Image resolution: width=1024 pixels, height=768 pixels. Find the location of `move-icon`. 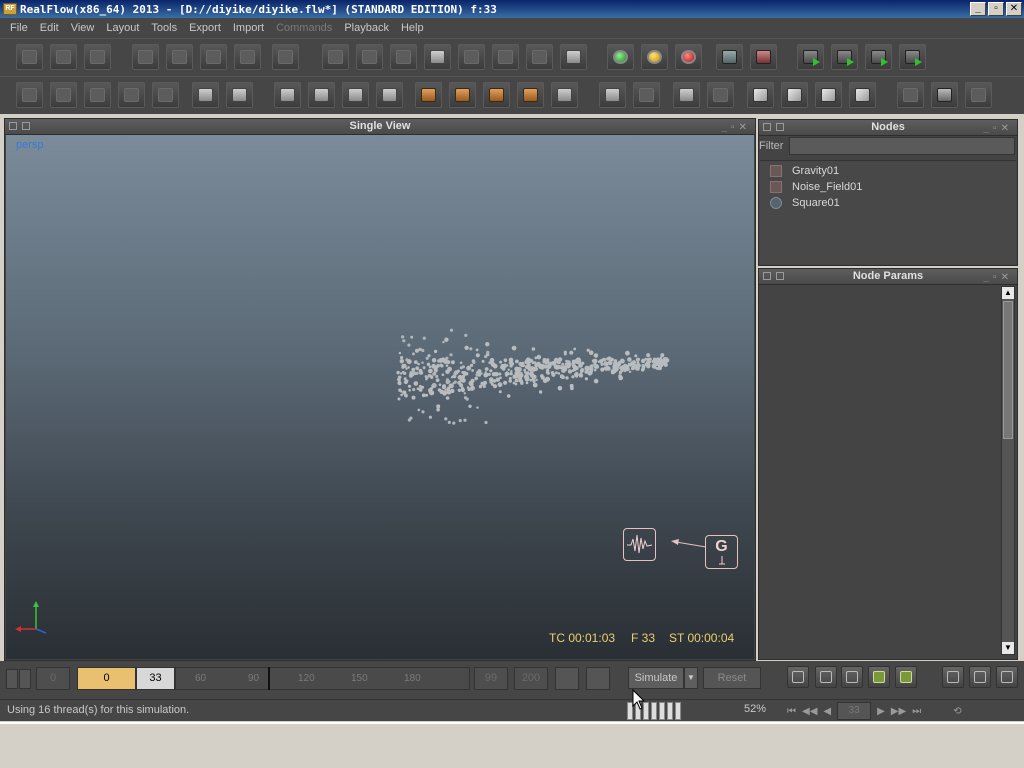

move-icon is located at coordinates (179, 57).